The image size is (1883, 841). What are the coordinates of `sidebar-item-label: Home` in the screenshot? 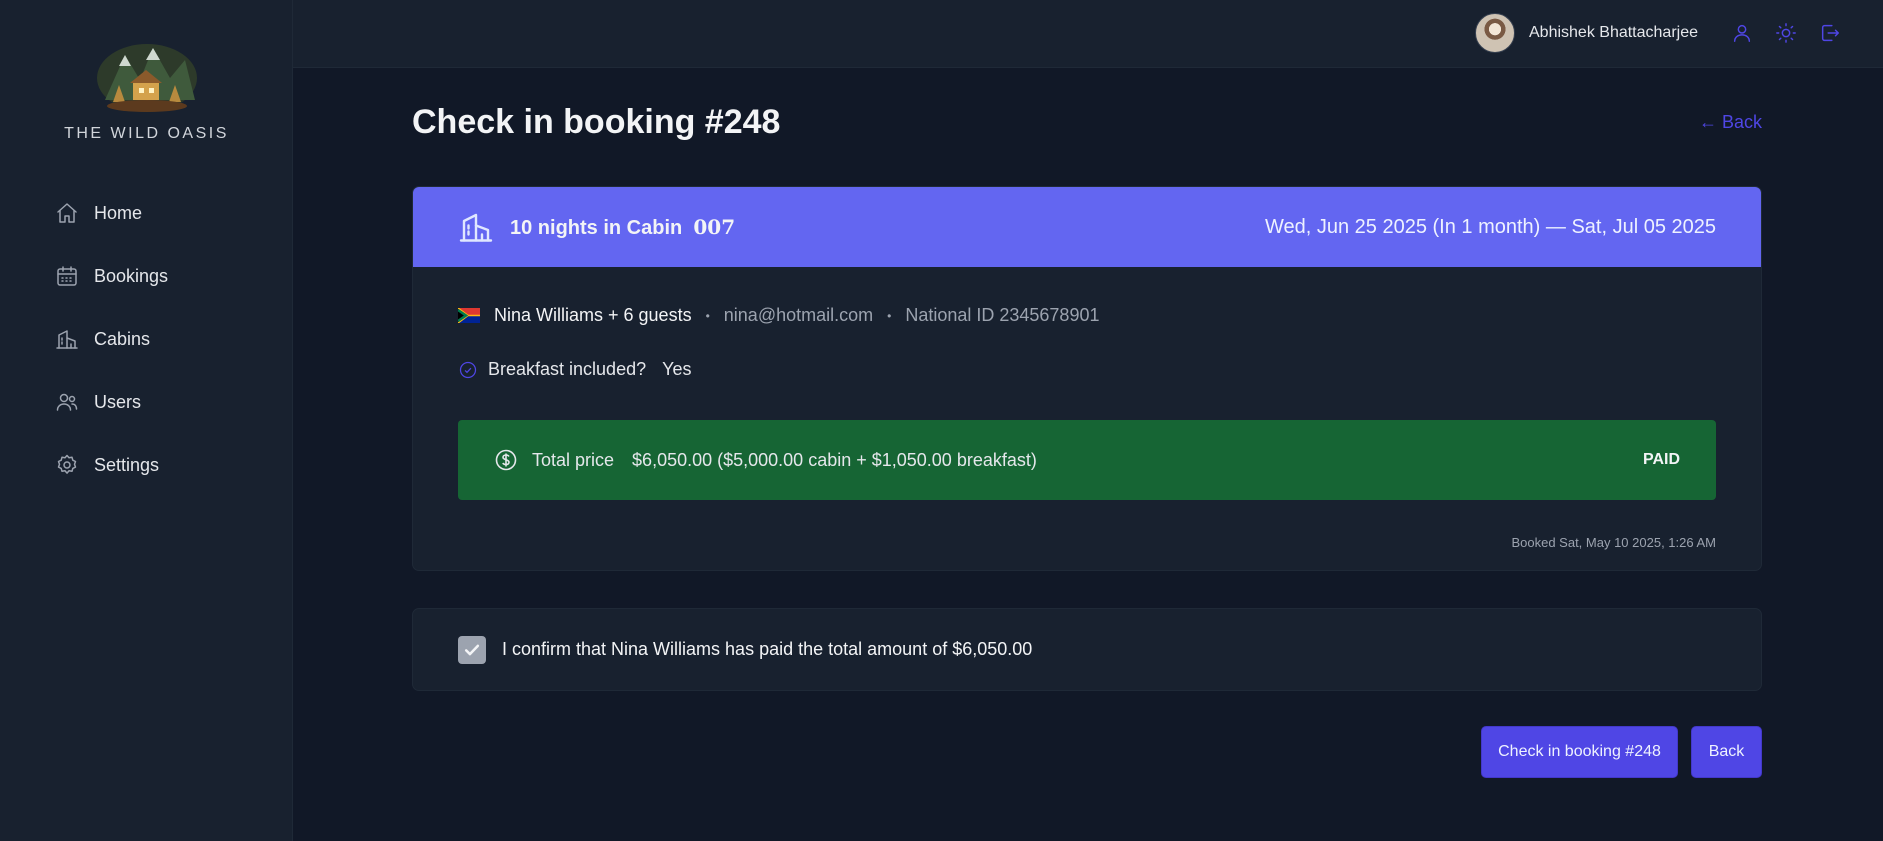 It's located at (118, 212).